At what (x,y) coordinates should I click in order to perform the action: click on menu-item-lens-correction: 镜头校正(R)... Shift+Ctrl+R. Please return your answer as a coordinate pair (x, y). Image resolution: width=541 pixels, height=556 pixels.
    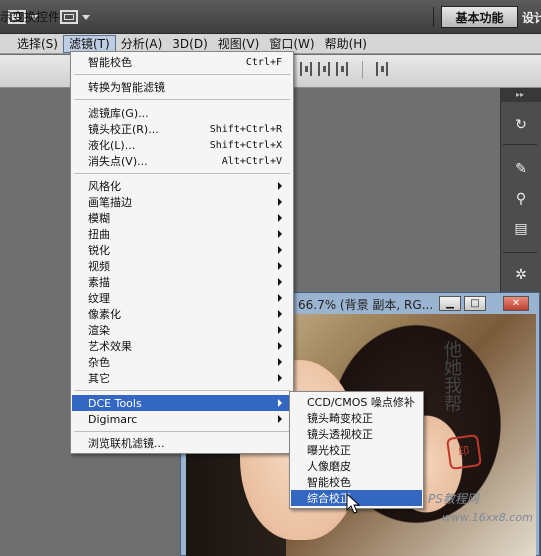
    Looking at the image, I should click on (182, 129).